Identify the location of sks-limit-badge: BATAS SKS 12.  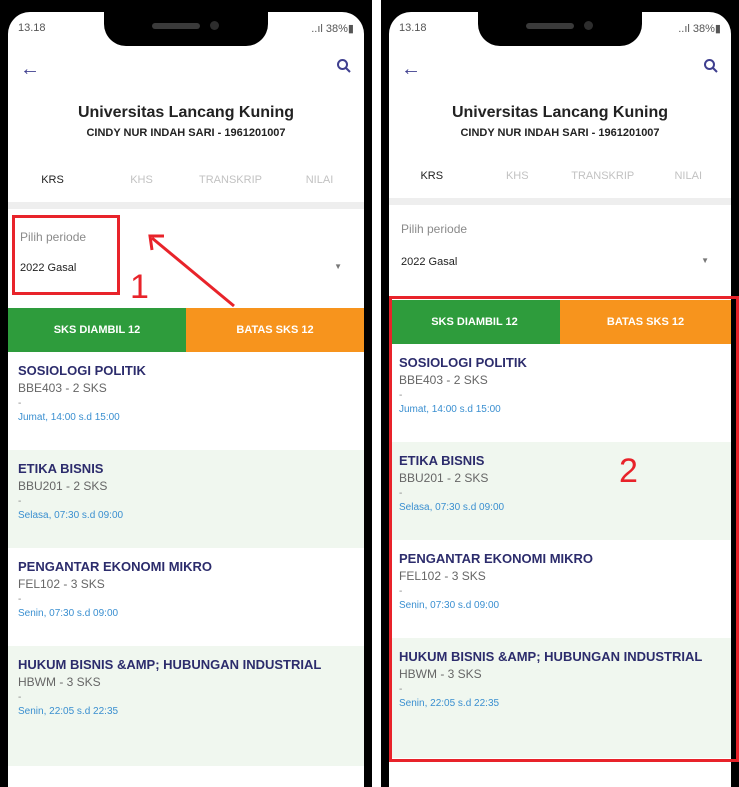
(275, 330).